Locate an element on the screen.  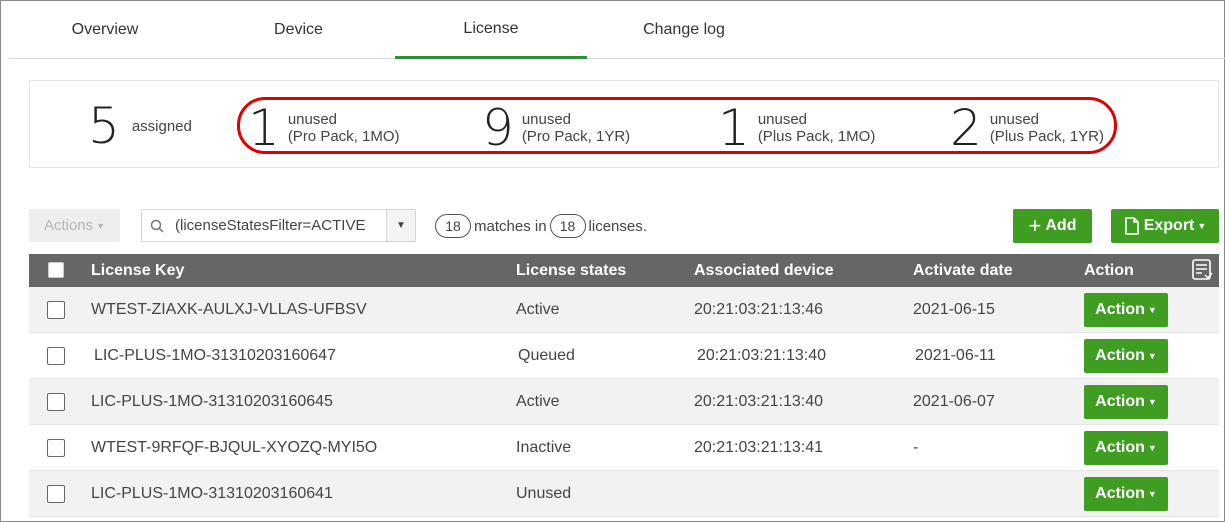
tab-bar: Overview Device License Change log is located at coordinates (617, 30).